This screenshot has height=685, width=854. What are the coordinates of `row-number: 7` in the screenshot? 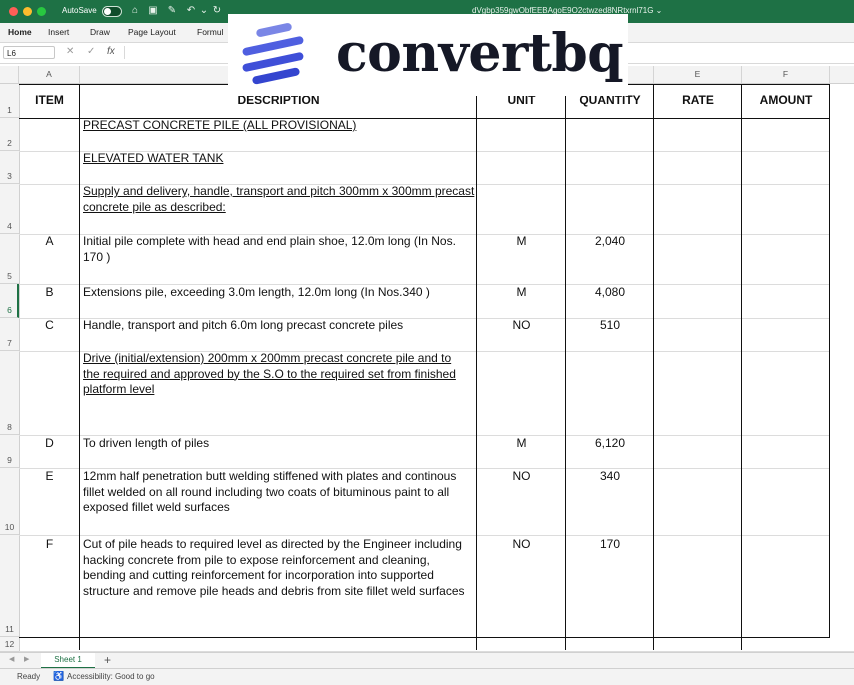 It's located at (9, 343).